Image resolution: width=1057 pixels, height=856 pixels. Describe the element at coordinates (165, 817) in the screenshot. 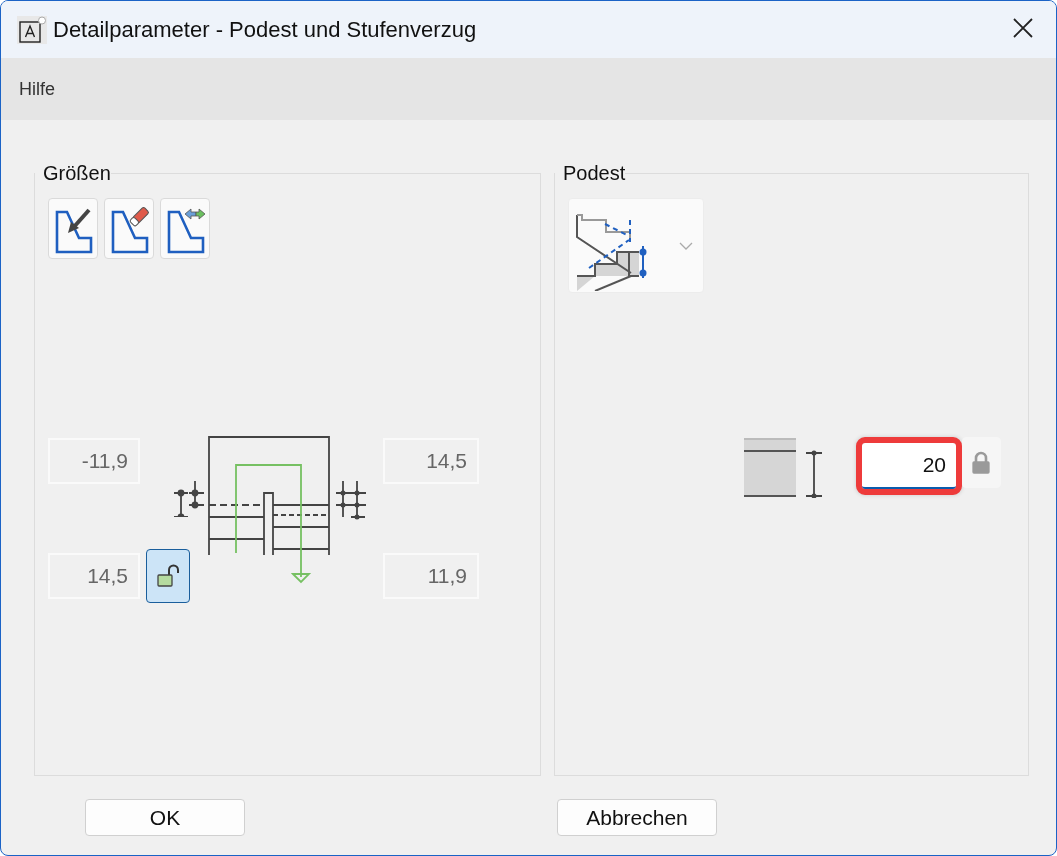

I see `ok-button: OK` at that location.